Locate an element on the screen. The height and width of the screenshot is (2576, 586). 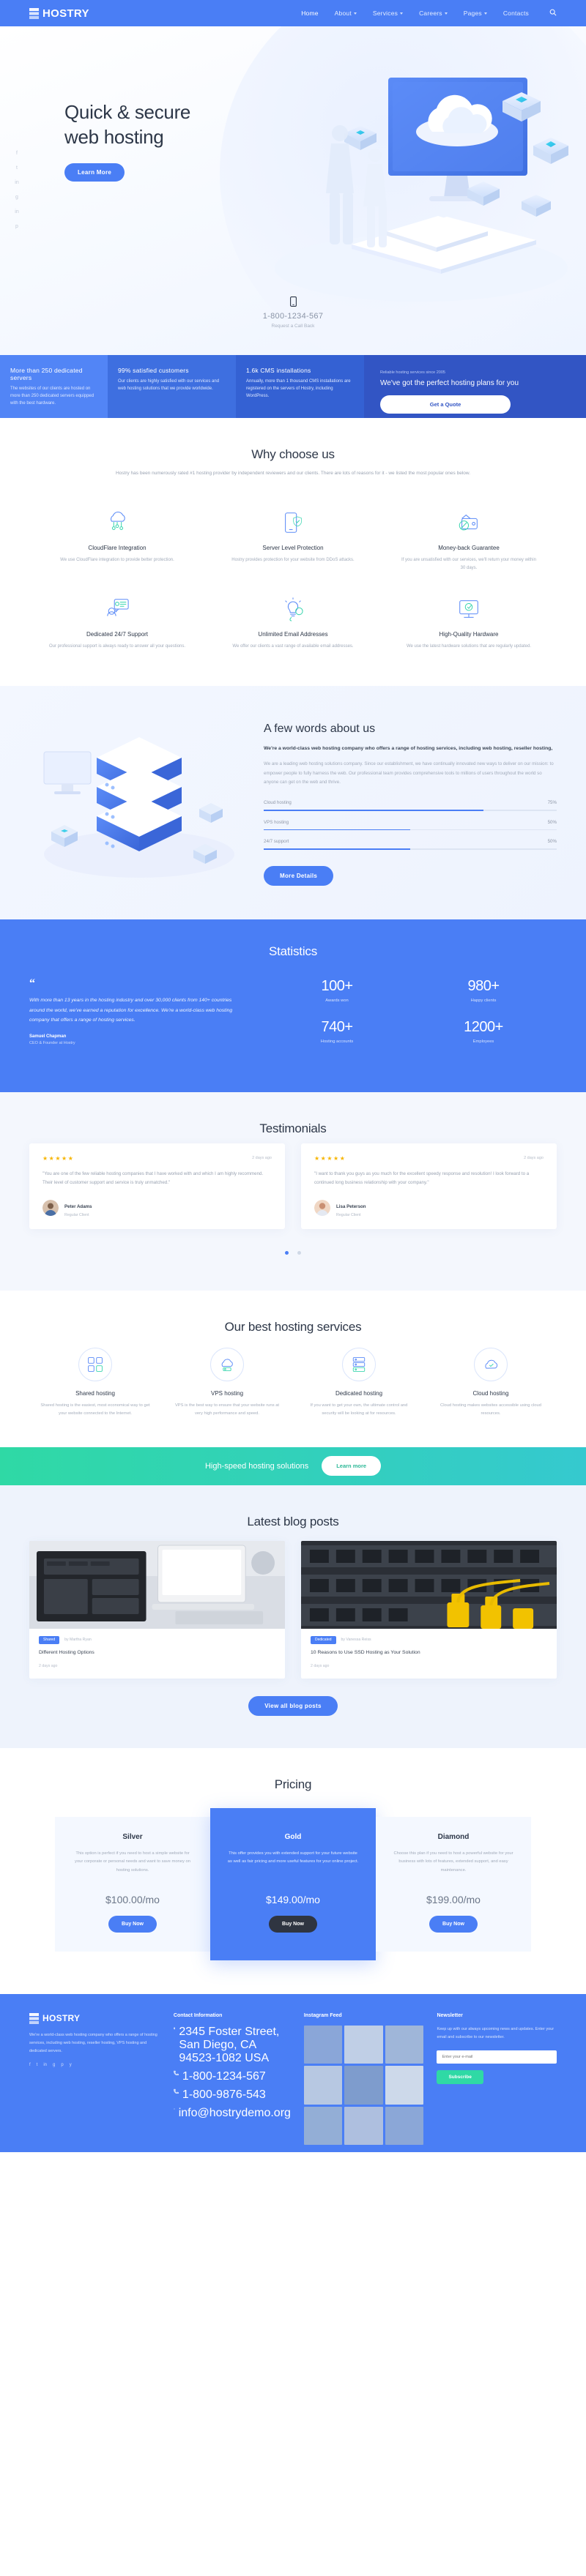
counter-number: 100+ is located at coordinates (337, 985).